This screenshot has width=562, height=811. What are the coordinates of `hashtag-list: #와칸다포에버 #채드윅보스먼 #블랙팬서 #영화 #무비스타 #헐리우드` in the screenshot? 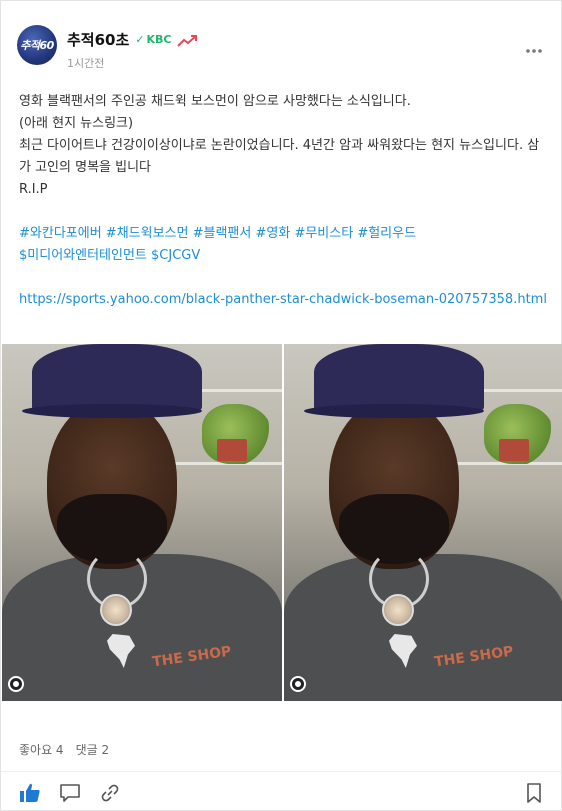 It's located at (284, 234).